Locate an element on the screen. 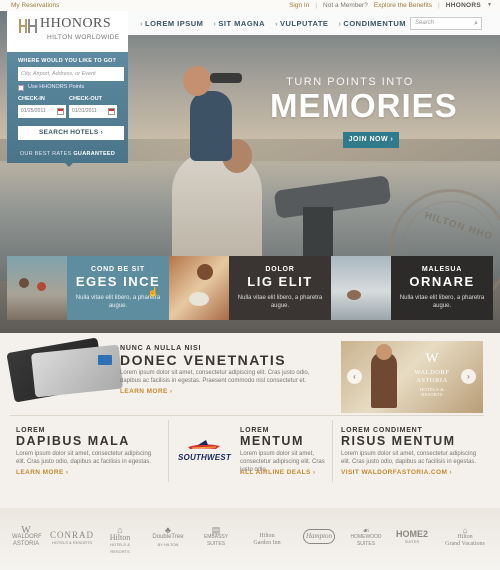 This screenshot has width=500, height=570. brand-doubletree: ♣ DoubleTree BY HILTON is located at coordinates (168, 536).